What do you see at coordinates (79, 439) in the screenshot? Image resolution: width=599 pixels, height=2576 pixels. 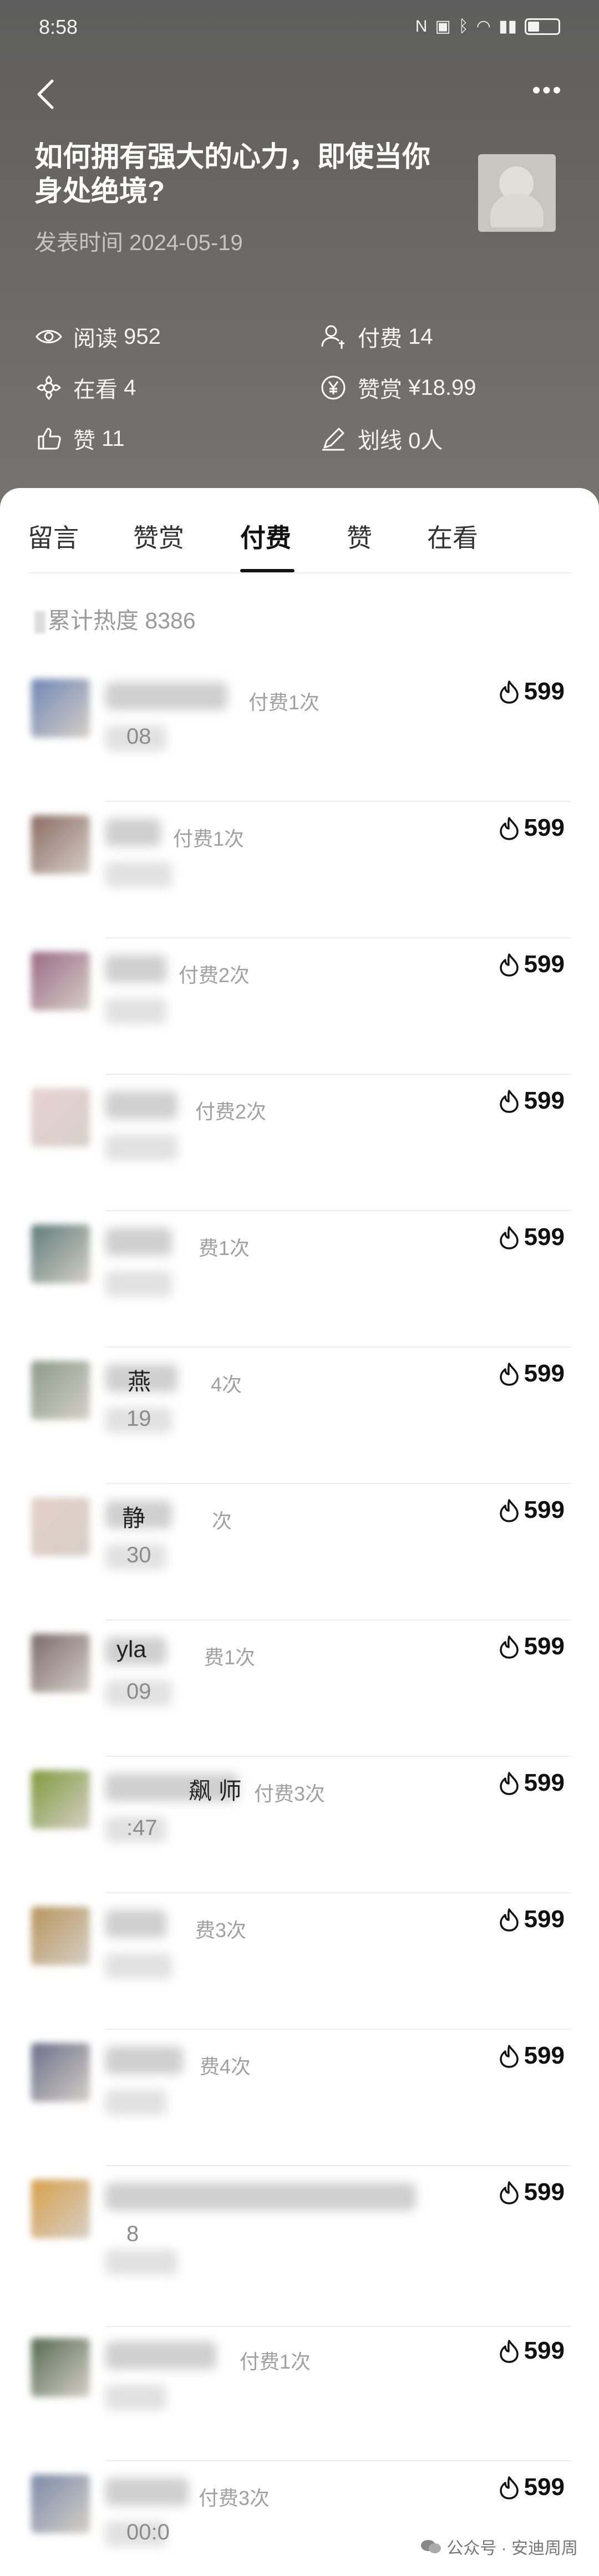 I see `stat-like: 赞 11` at bounding box center [79, 439].